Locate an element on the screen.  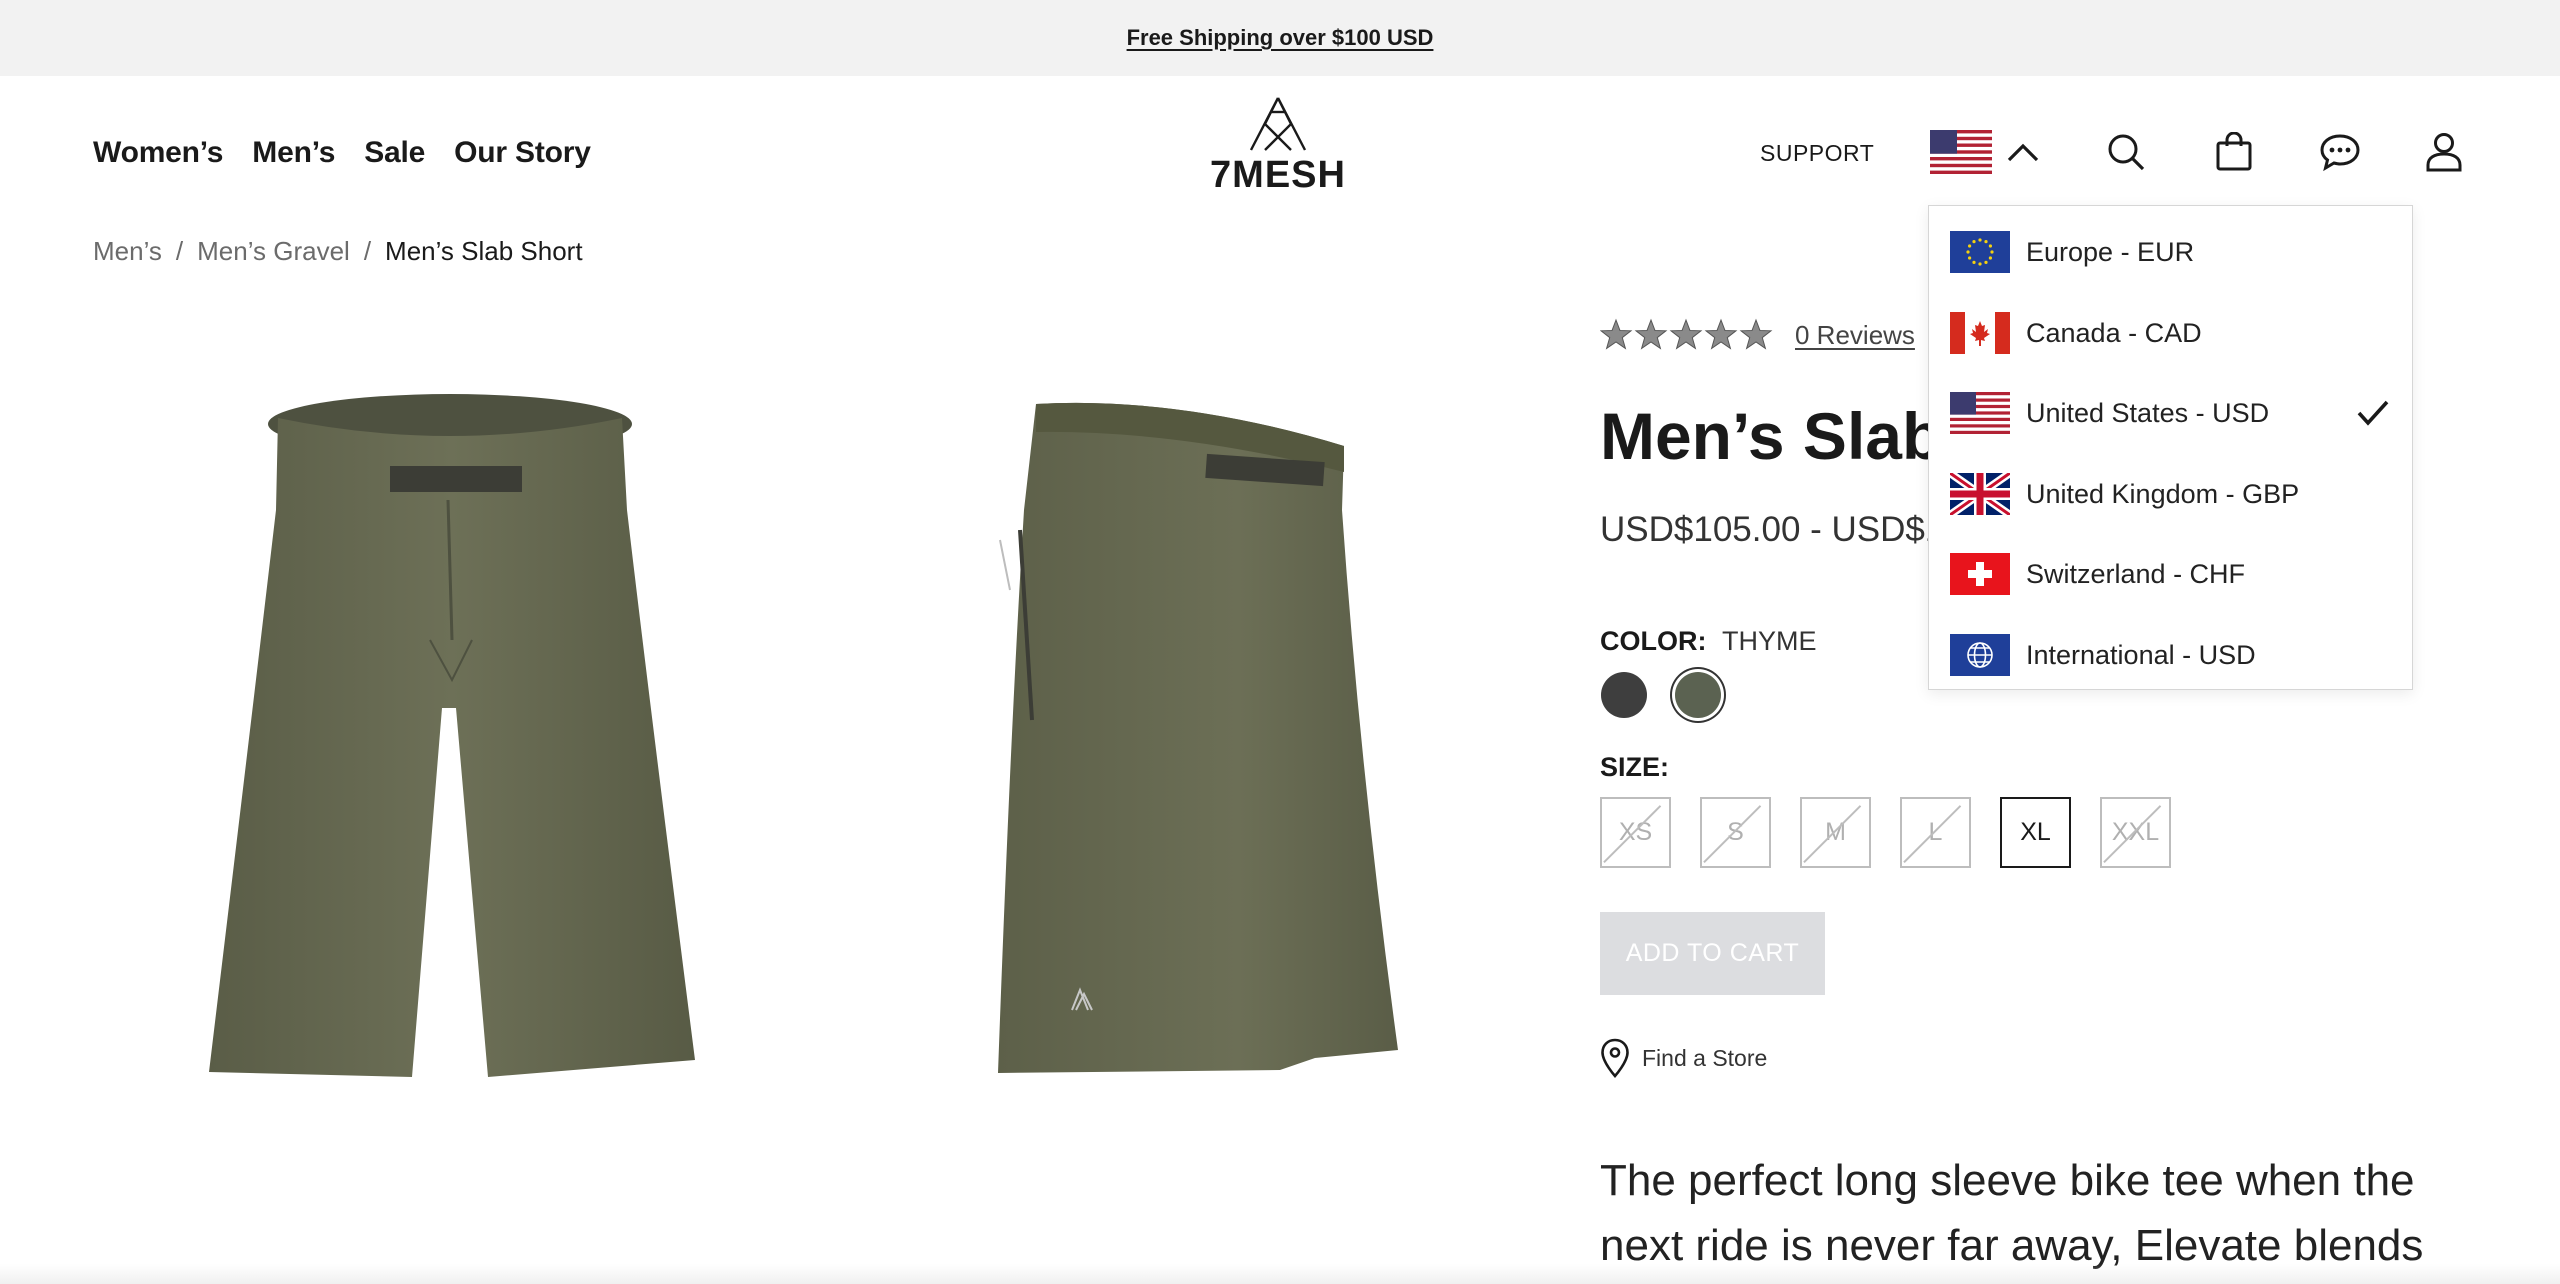
size-option-s: S is located at coordinates (1735, 832).